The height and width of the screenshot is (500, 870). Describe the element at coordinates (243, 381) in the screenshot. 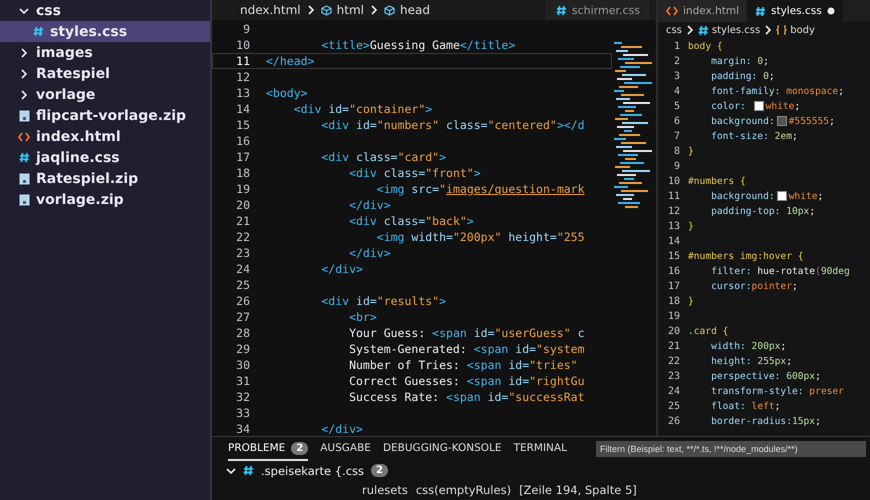

I see `line-number: 31` at that location.